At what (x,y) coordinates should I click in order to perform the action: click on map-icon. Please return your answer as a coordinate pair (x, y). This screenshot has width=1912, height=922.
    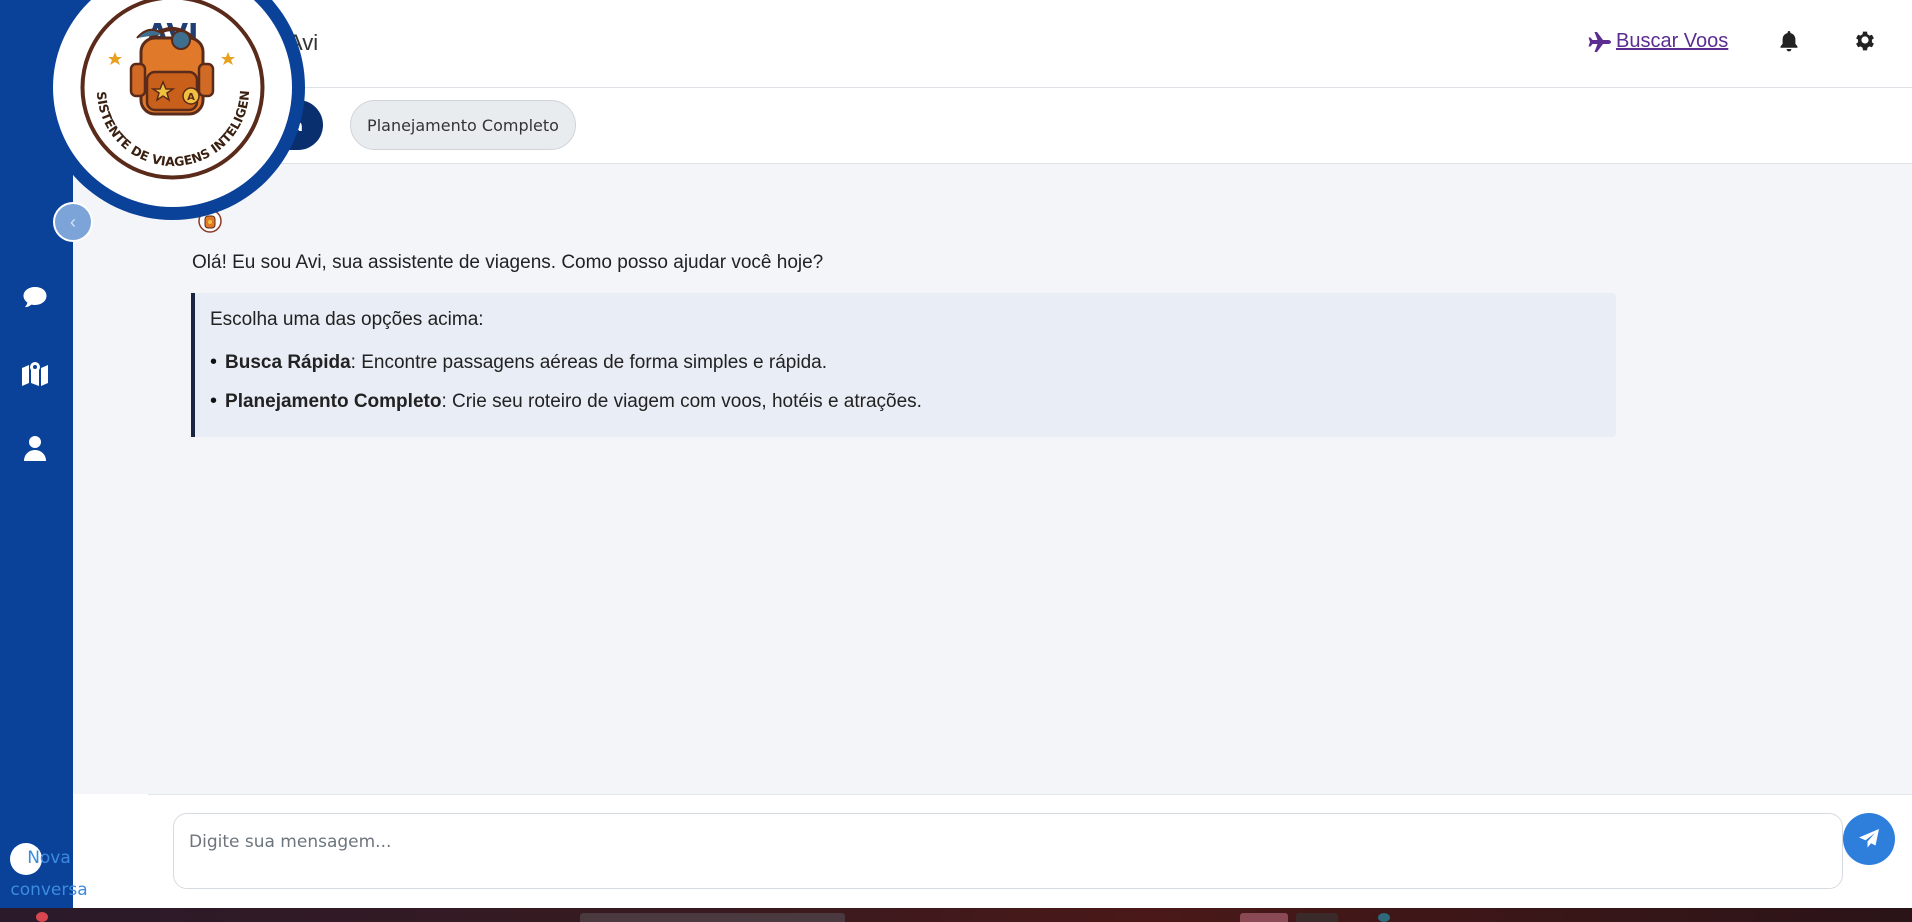
    Looking at the image, I should click on (35, 374).